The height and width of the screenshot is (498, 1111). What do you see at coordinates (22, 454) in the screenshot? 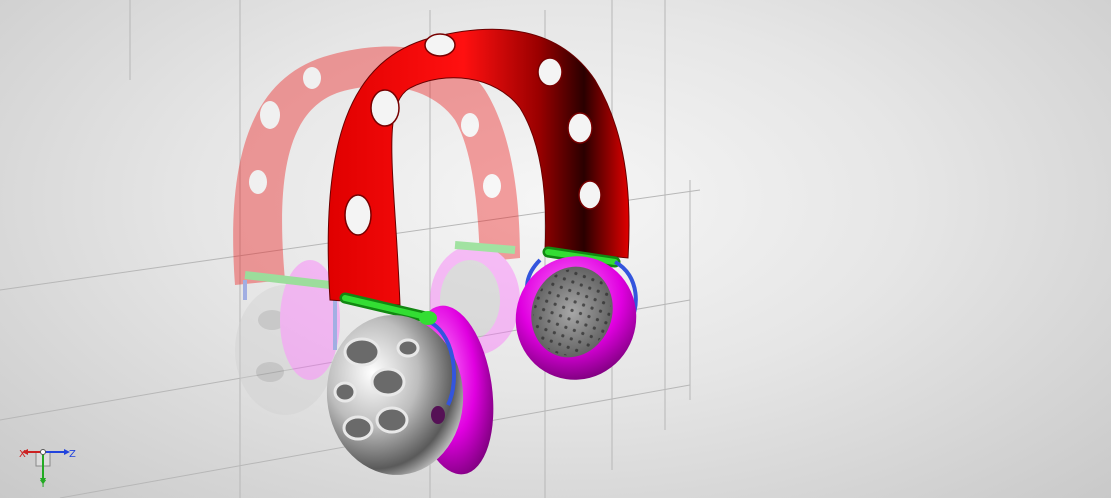
I see `x-axis-label: X` at bounding box center [22, 454].